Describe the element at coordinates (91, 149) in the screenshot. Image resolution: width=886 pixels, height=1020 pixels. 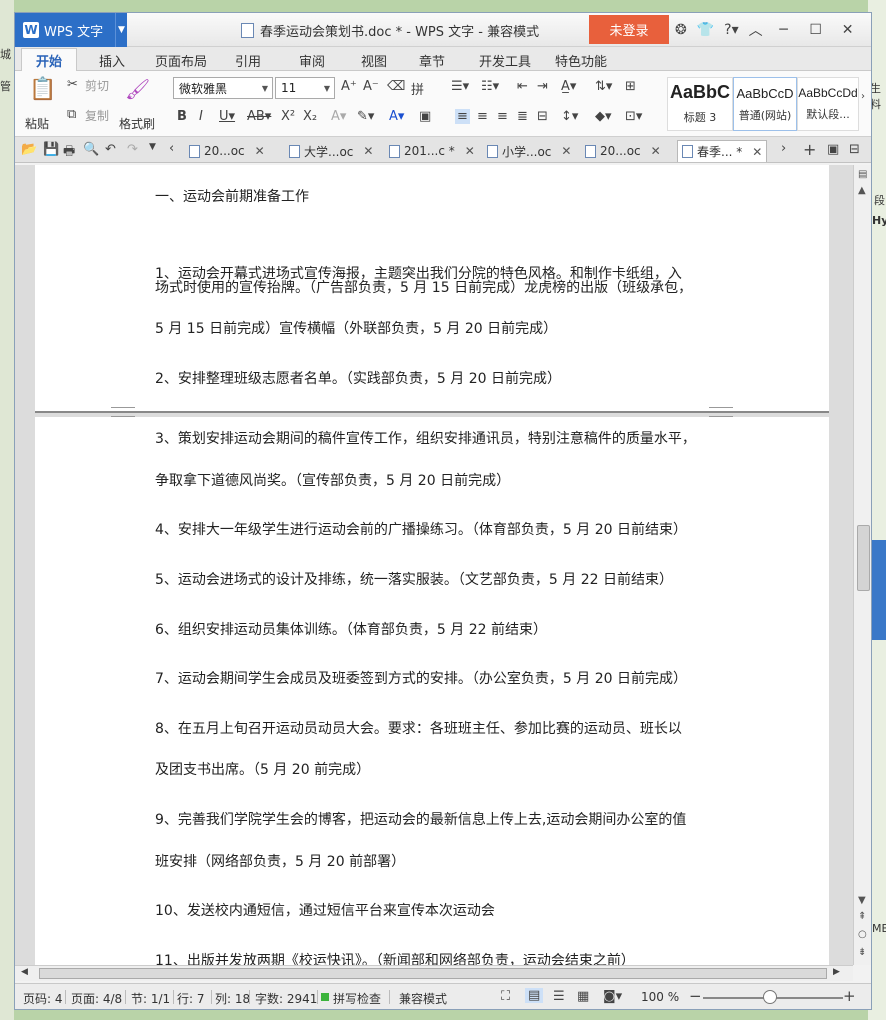
I see `print-preview-icon: 🔍` at that location.